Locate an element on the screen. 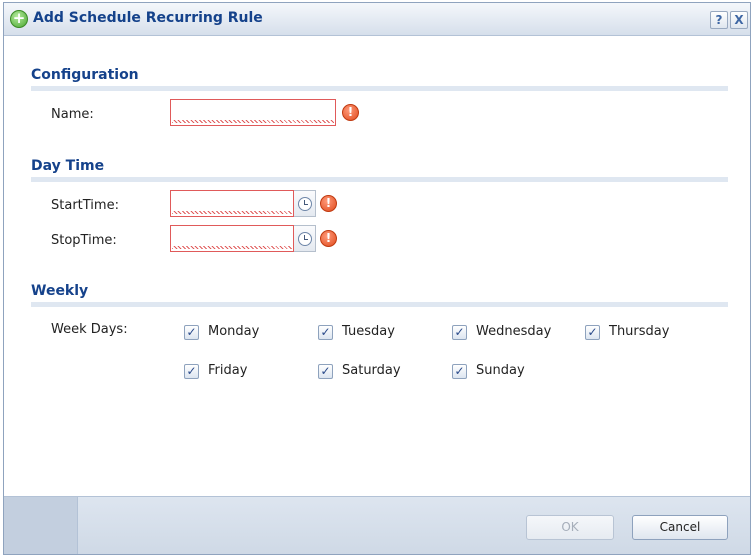 The height and width of the screenshot is (557, 754). start-time-field is located at coordinates (232, 203).